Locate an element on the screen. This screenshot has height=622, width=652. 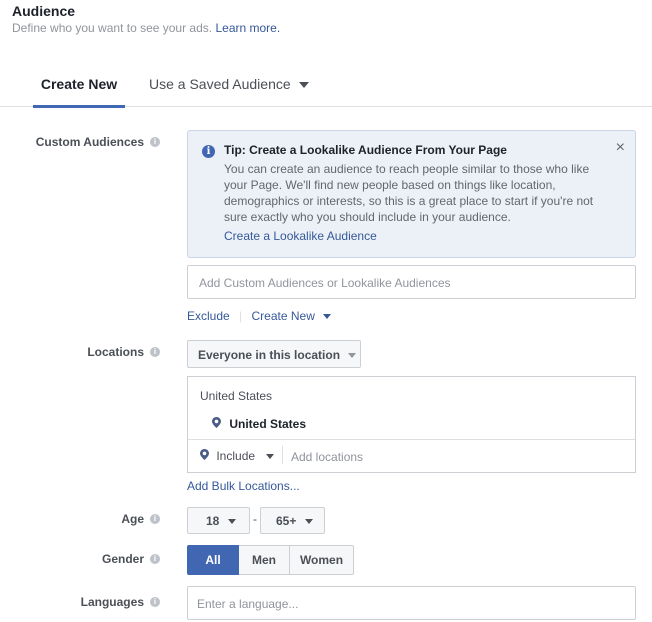
languages-label: Languages i is located at coordinates (120, 602).